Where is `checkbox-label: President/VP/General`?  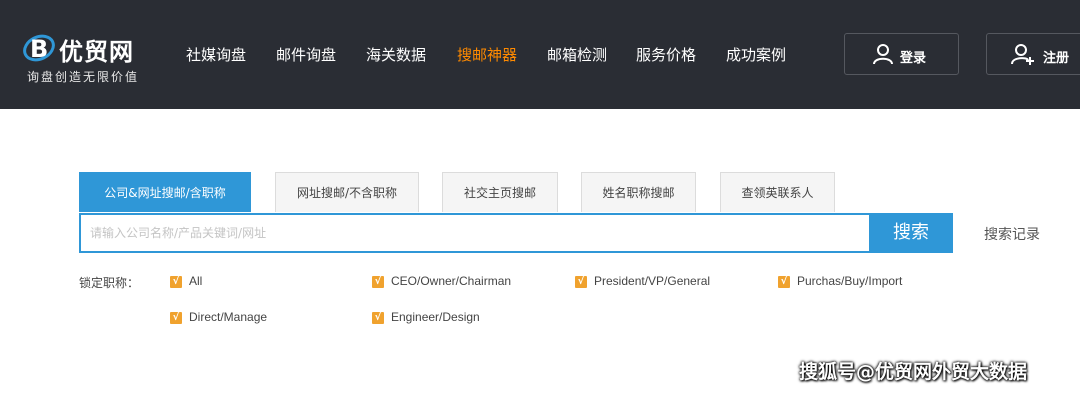
checkbox-label: President/VP/General is located at coordinates (652, 281).